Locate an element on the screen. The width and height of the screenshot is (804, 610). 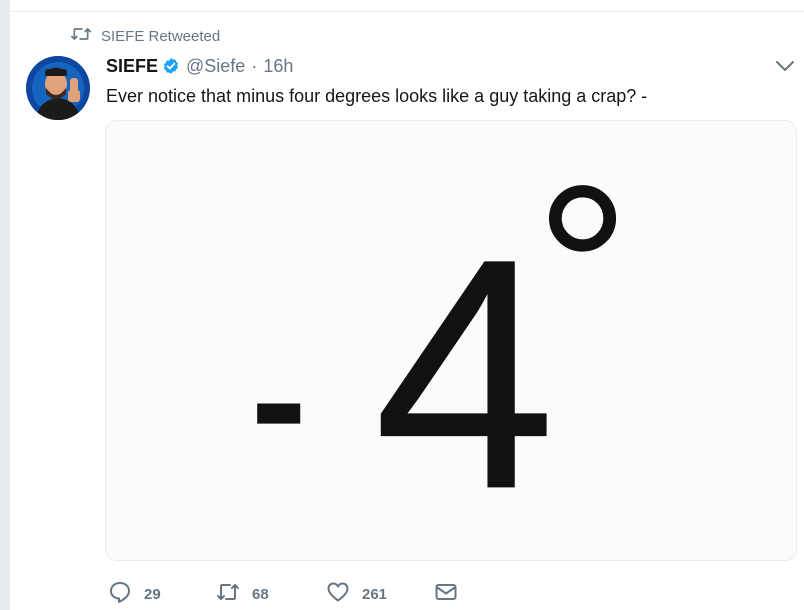
avatar is located at coordinates (58, 88).